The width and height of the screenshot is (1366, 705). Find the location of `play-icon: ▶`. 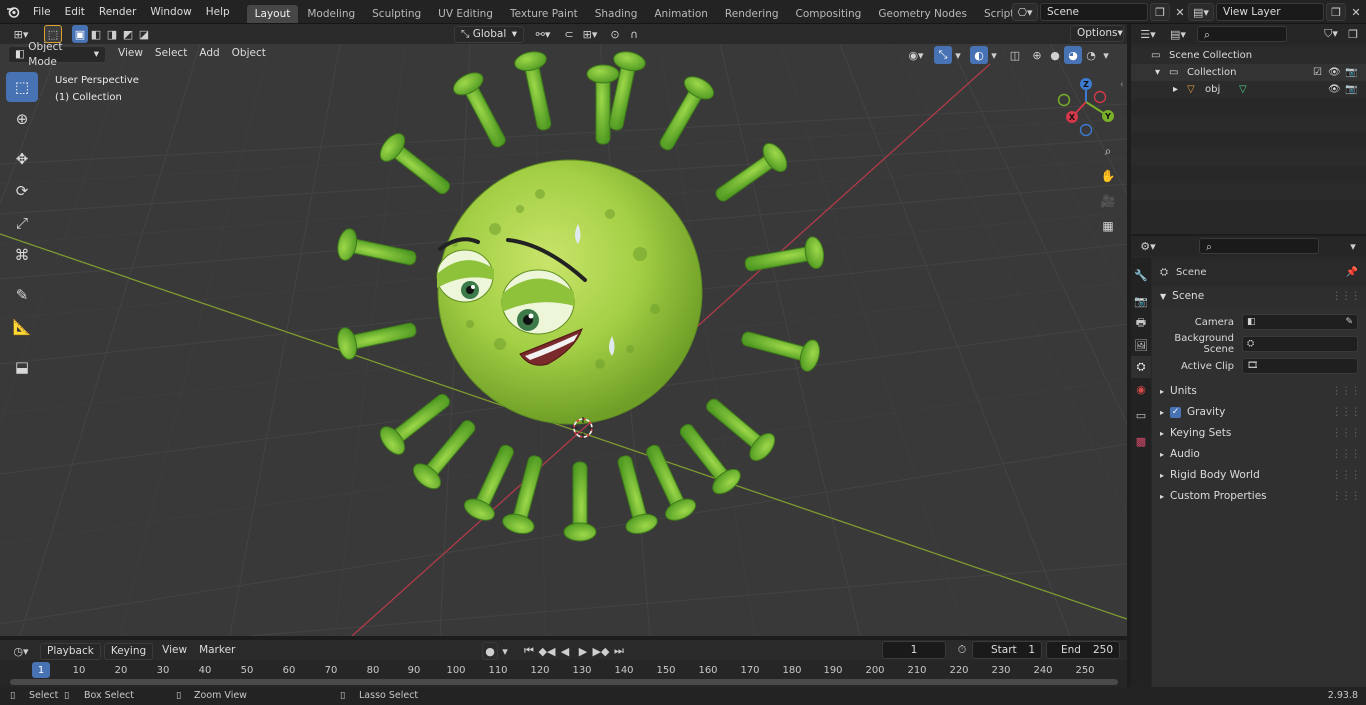

play-icon: ▶ is located at coordinates (583, 651).